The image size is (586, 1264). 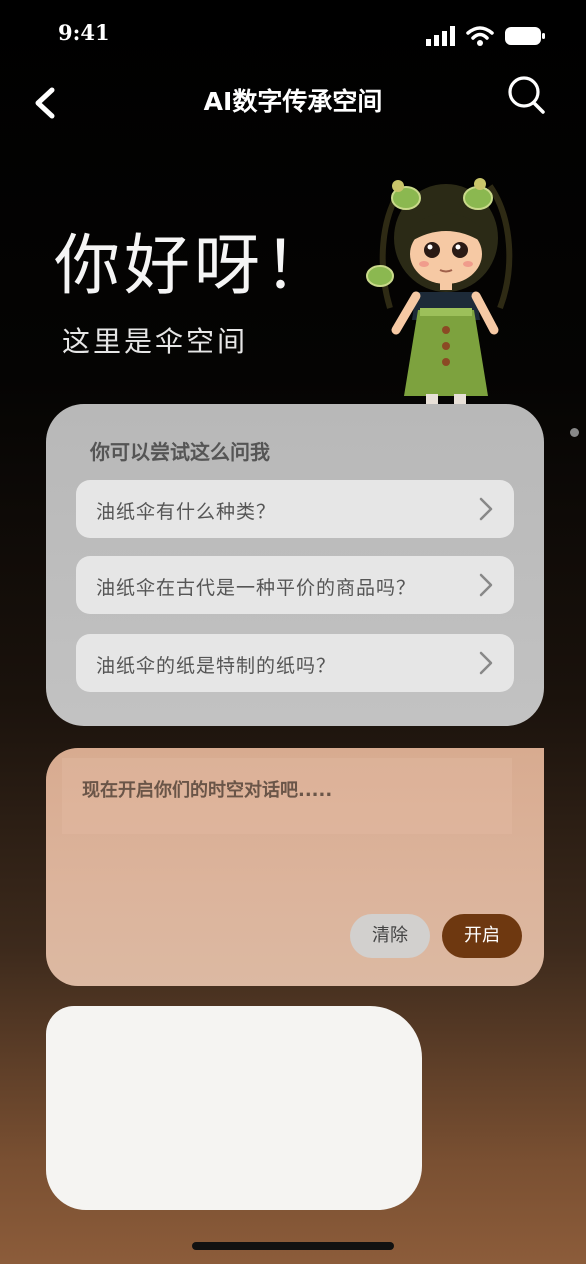 I want to click on response-card, so click(x=234, y=1108).